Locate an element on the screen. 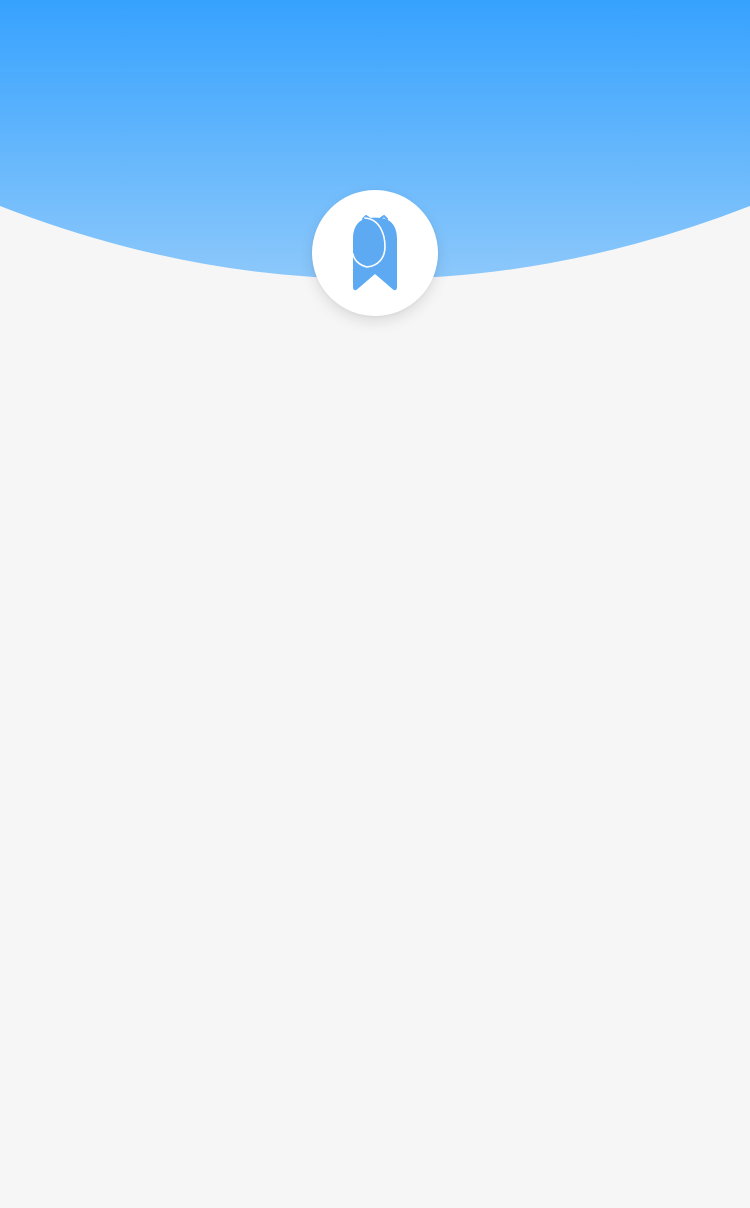 This screenshot has height=1208, width=750. app-logo-badge is located at coordinates (375, 253).